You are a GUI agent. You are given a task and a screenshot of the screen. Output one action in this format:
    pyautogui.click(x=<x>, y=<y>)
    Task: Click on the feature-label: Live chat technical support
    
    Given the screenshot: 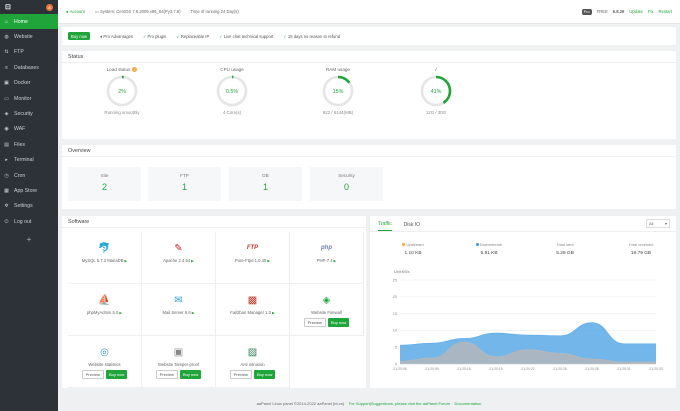 What is the action you would take?
    pyautogui.click(x=248, y=36)
    